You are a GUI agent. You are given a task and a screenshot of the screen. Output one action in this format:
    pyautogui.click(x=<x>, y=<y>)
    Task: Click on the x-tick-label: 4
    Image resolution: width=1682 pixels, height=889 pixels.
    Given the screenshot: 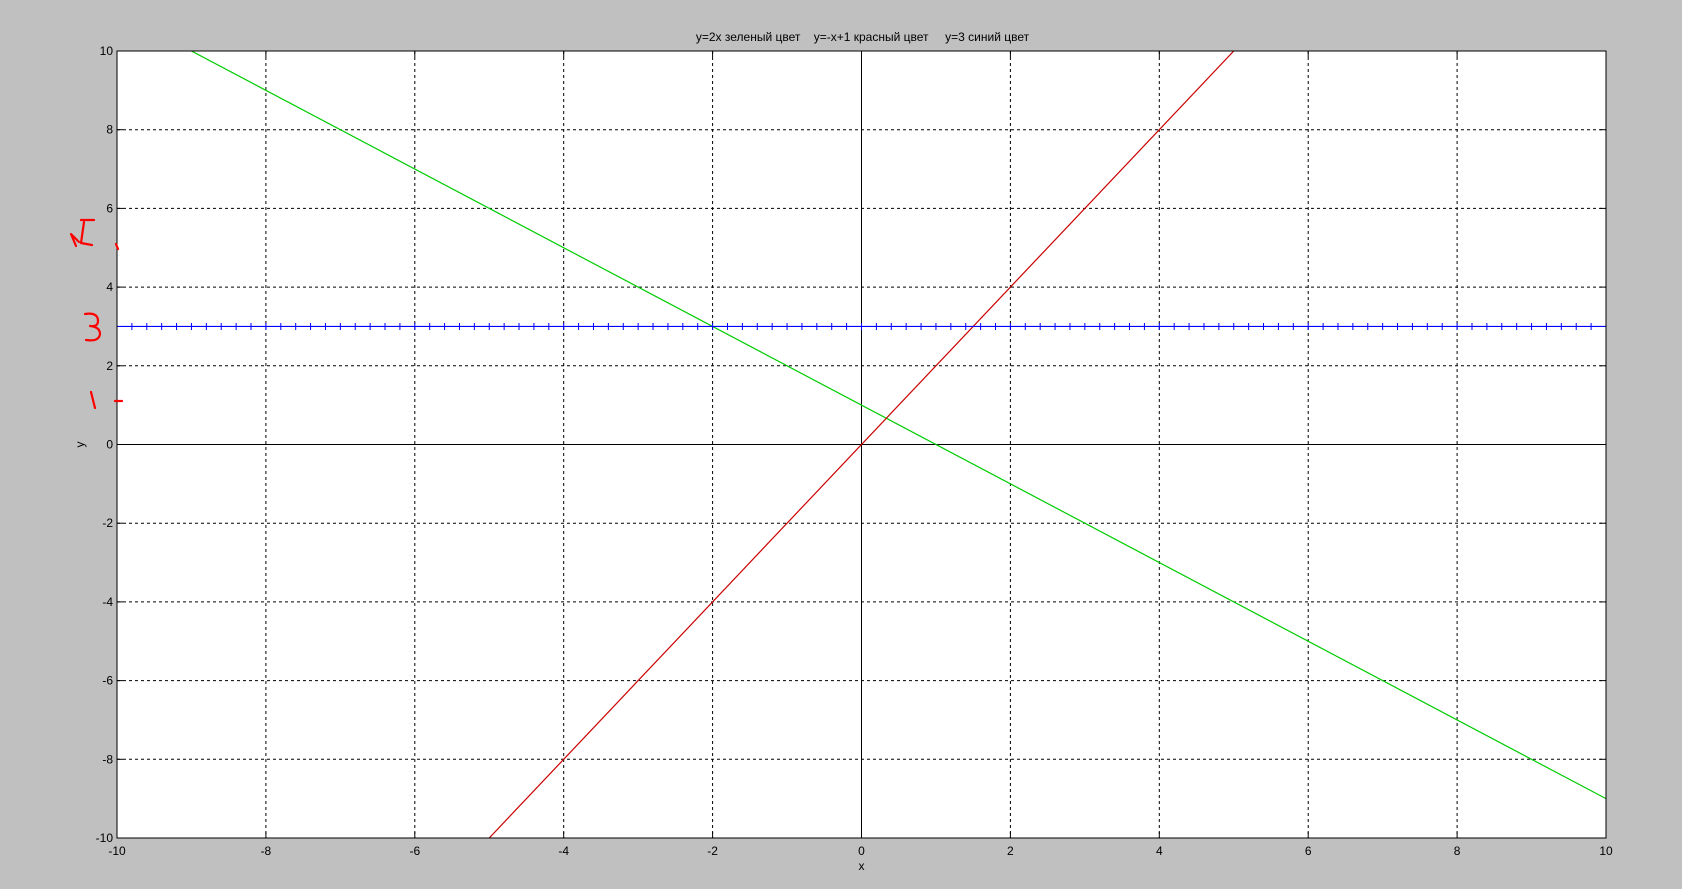 What is the action you would take?
    pyautogui.click(x=1159, y=851)
    